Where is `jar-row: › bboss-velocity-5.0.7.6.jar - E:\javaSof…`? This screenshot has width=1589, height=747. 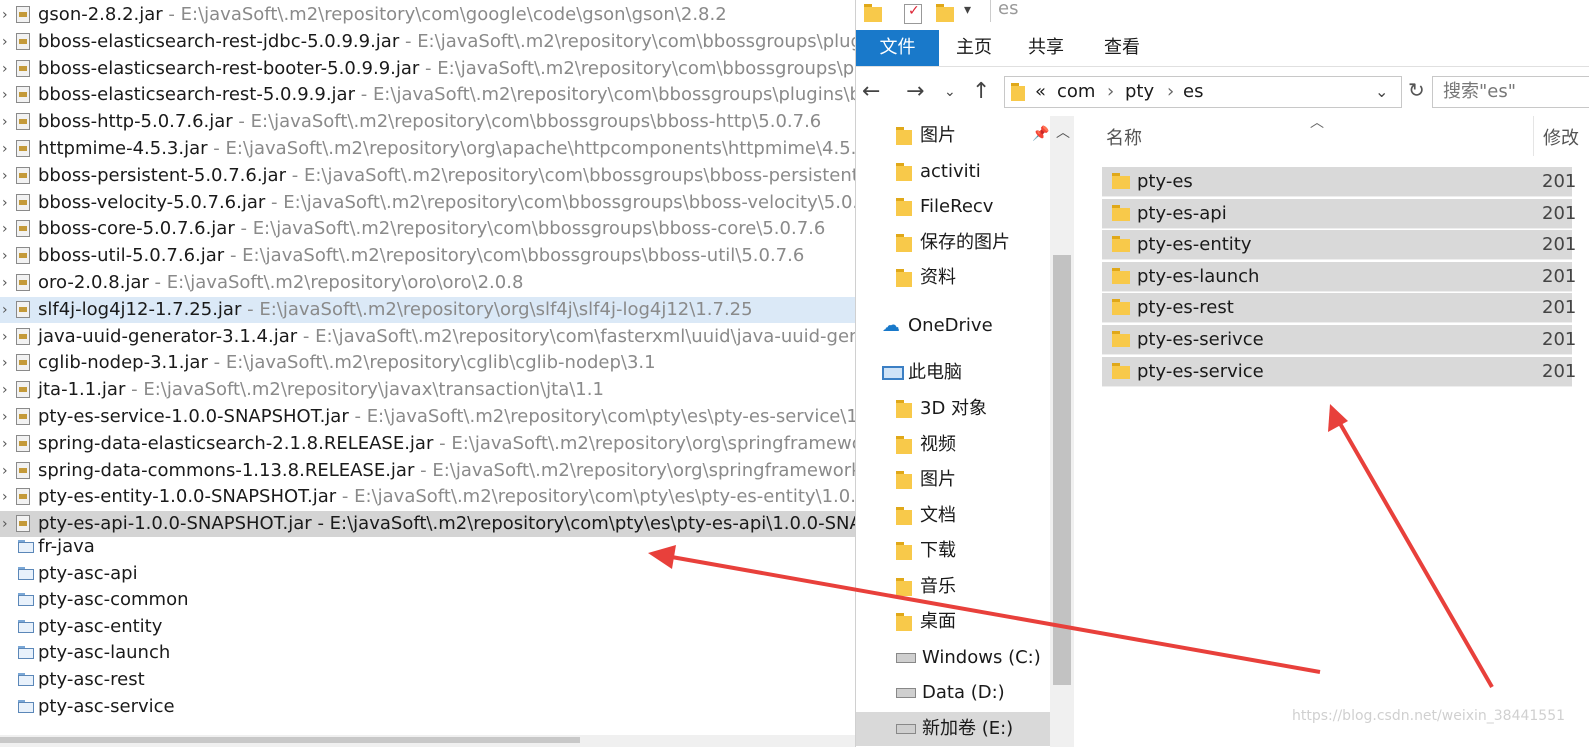 jar-row: › bboss-velocity-5.0.7.6.jar - E:\javaSof… is located at coordinates (427, 203).